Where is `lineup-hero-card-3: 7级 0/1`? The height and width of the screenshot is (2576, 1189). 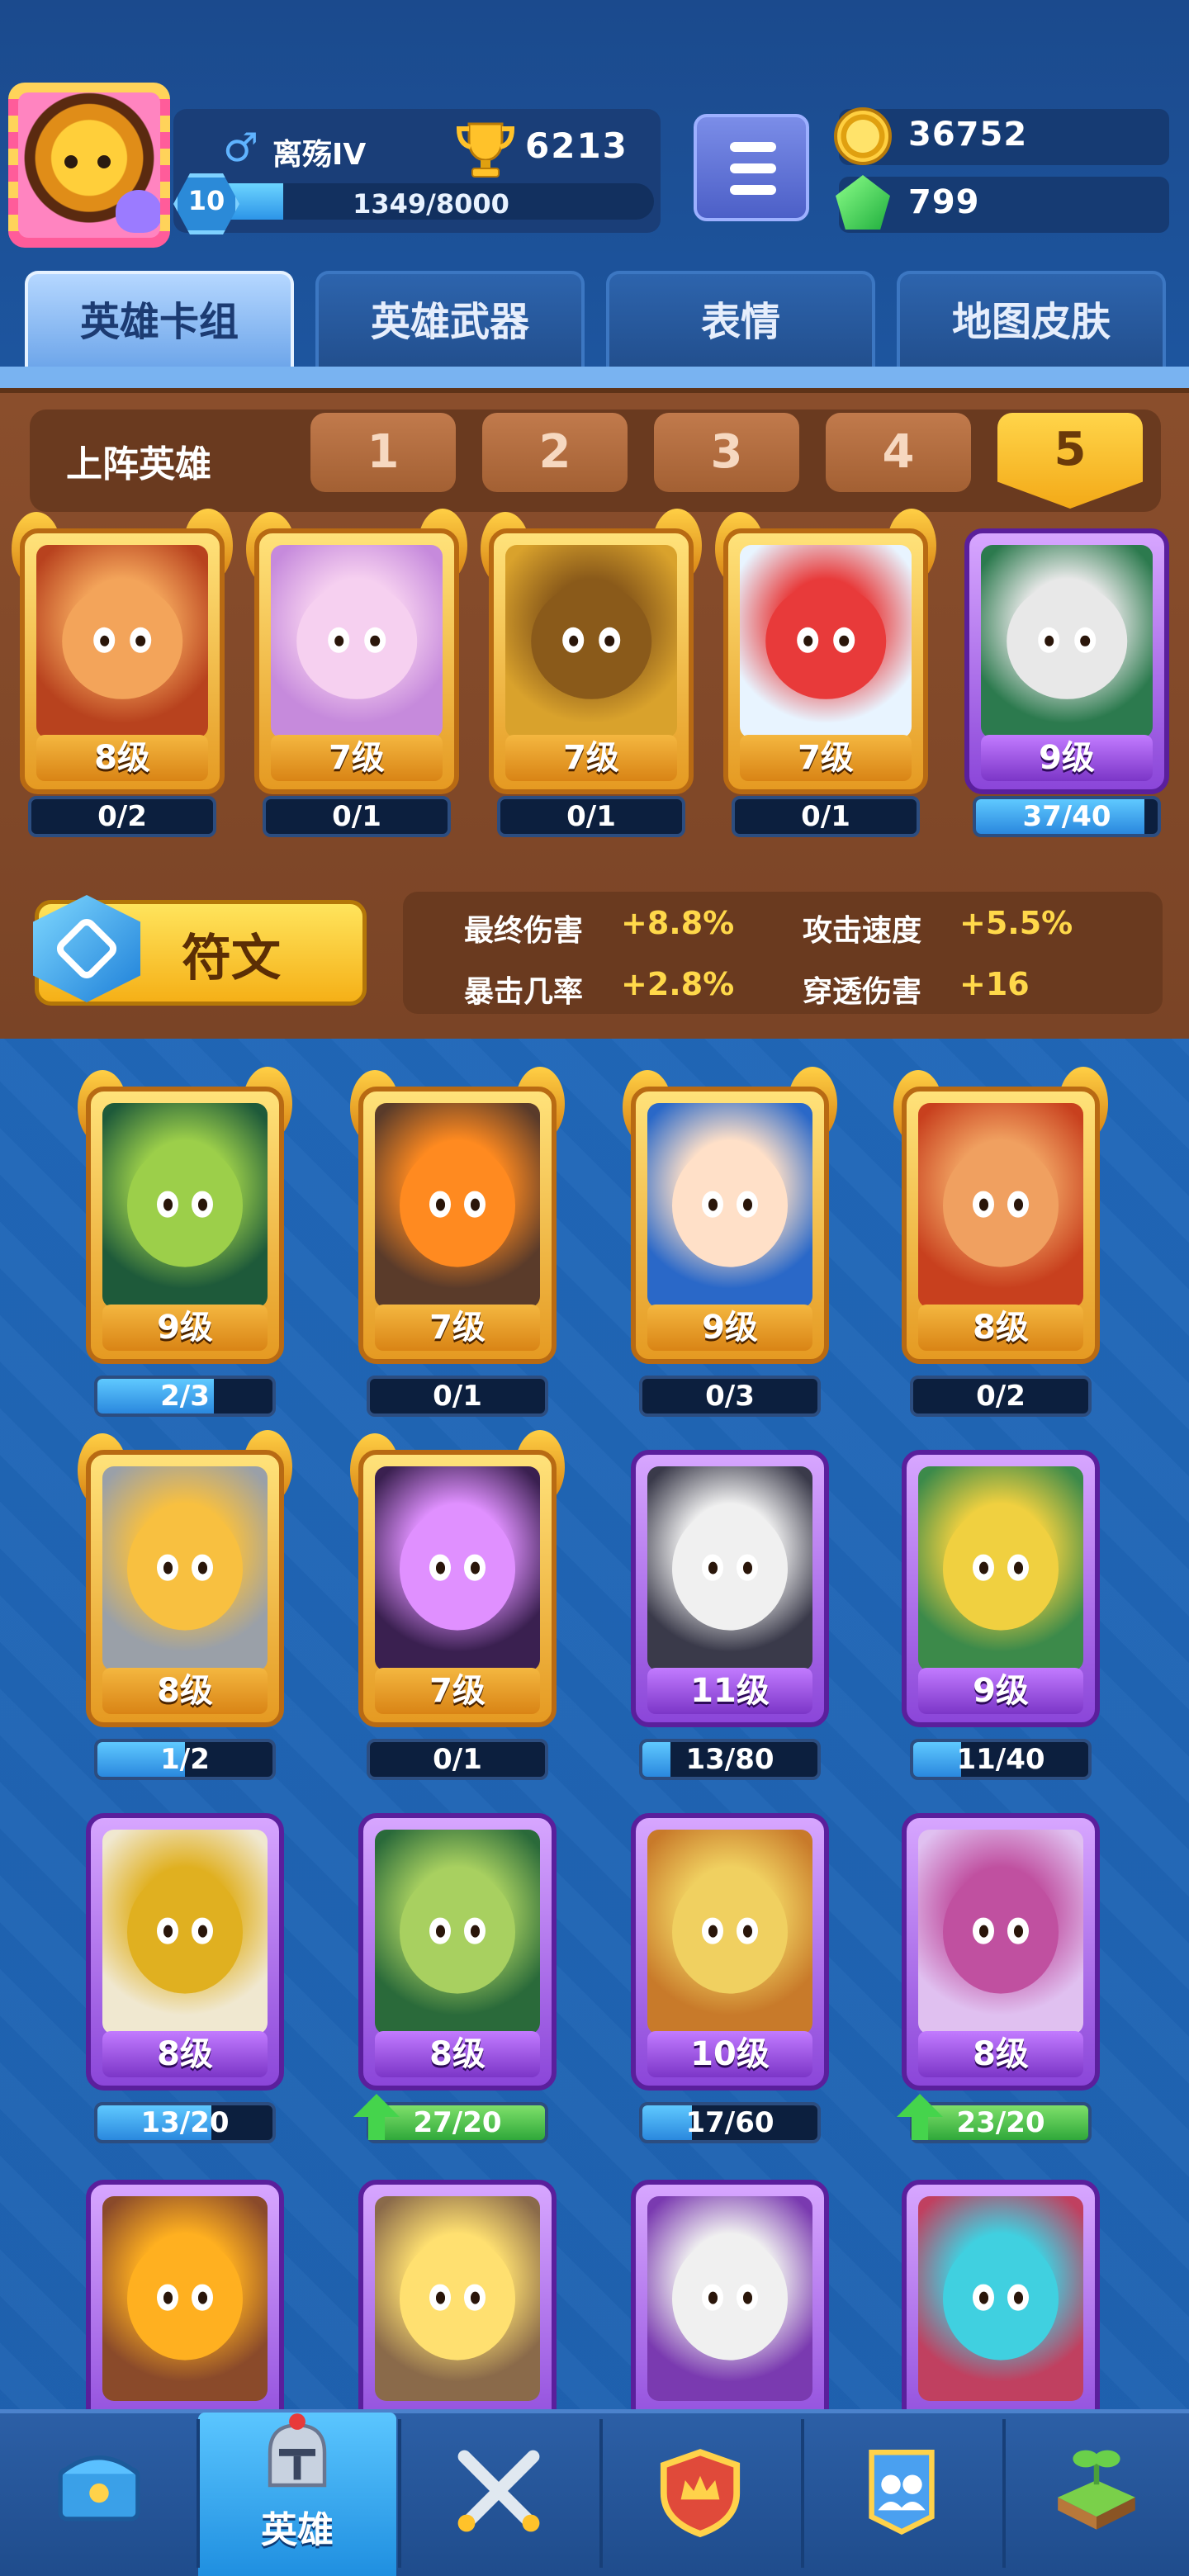
lineup-hero-card-3: 7级 0/1 is located at coordinates (591, 675).